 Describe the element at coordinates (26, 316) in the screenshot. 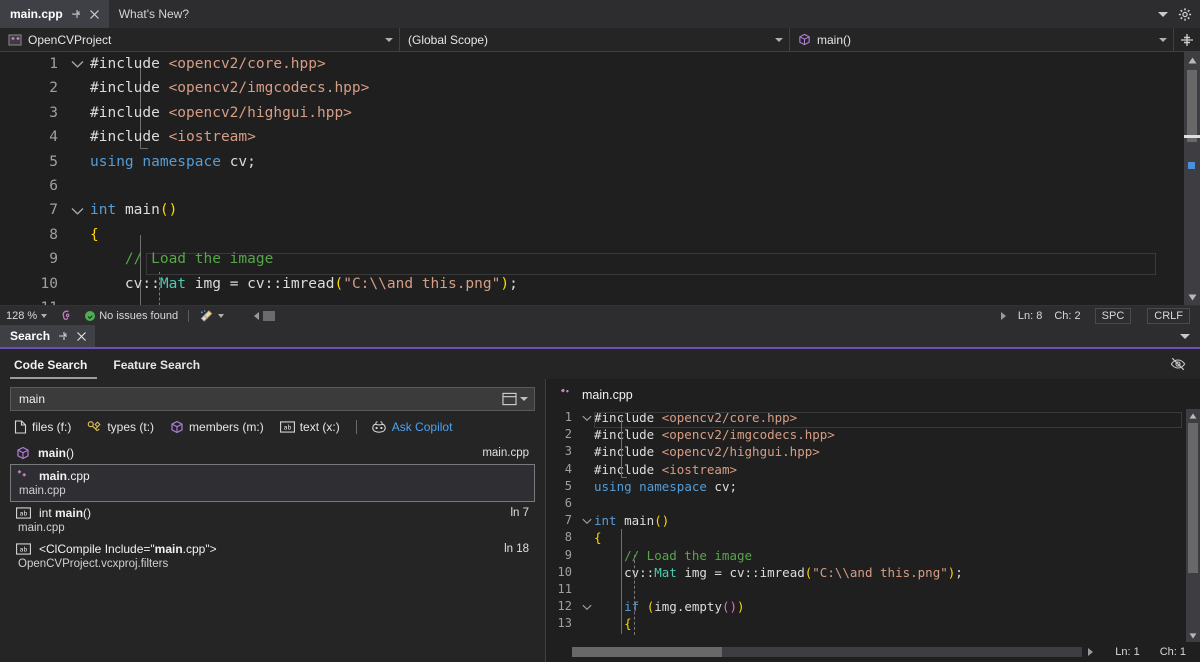

I see `zoom-control: 128 %` at that location.